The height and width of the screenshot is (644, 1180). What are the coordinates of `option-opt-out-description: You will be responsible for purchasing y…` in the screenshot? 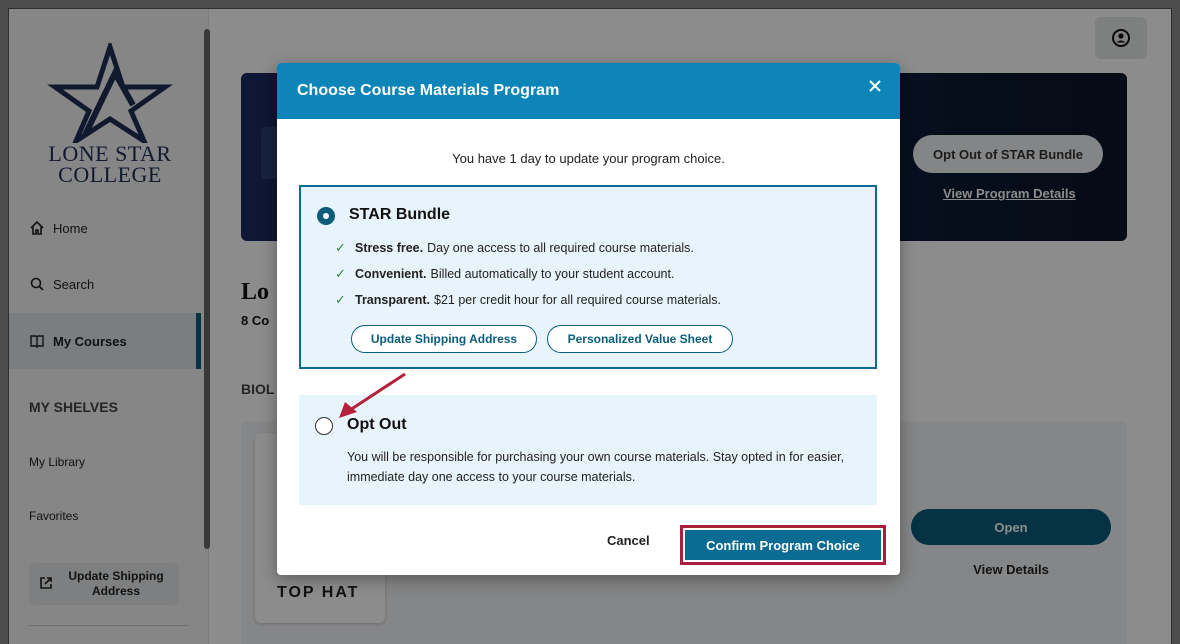 It's located at (596, 467).